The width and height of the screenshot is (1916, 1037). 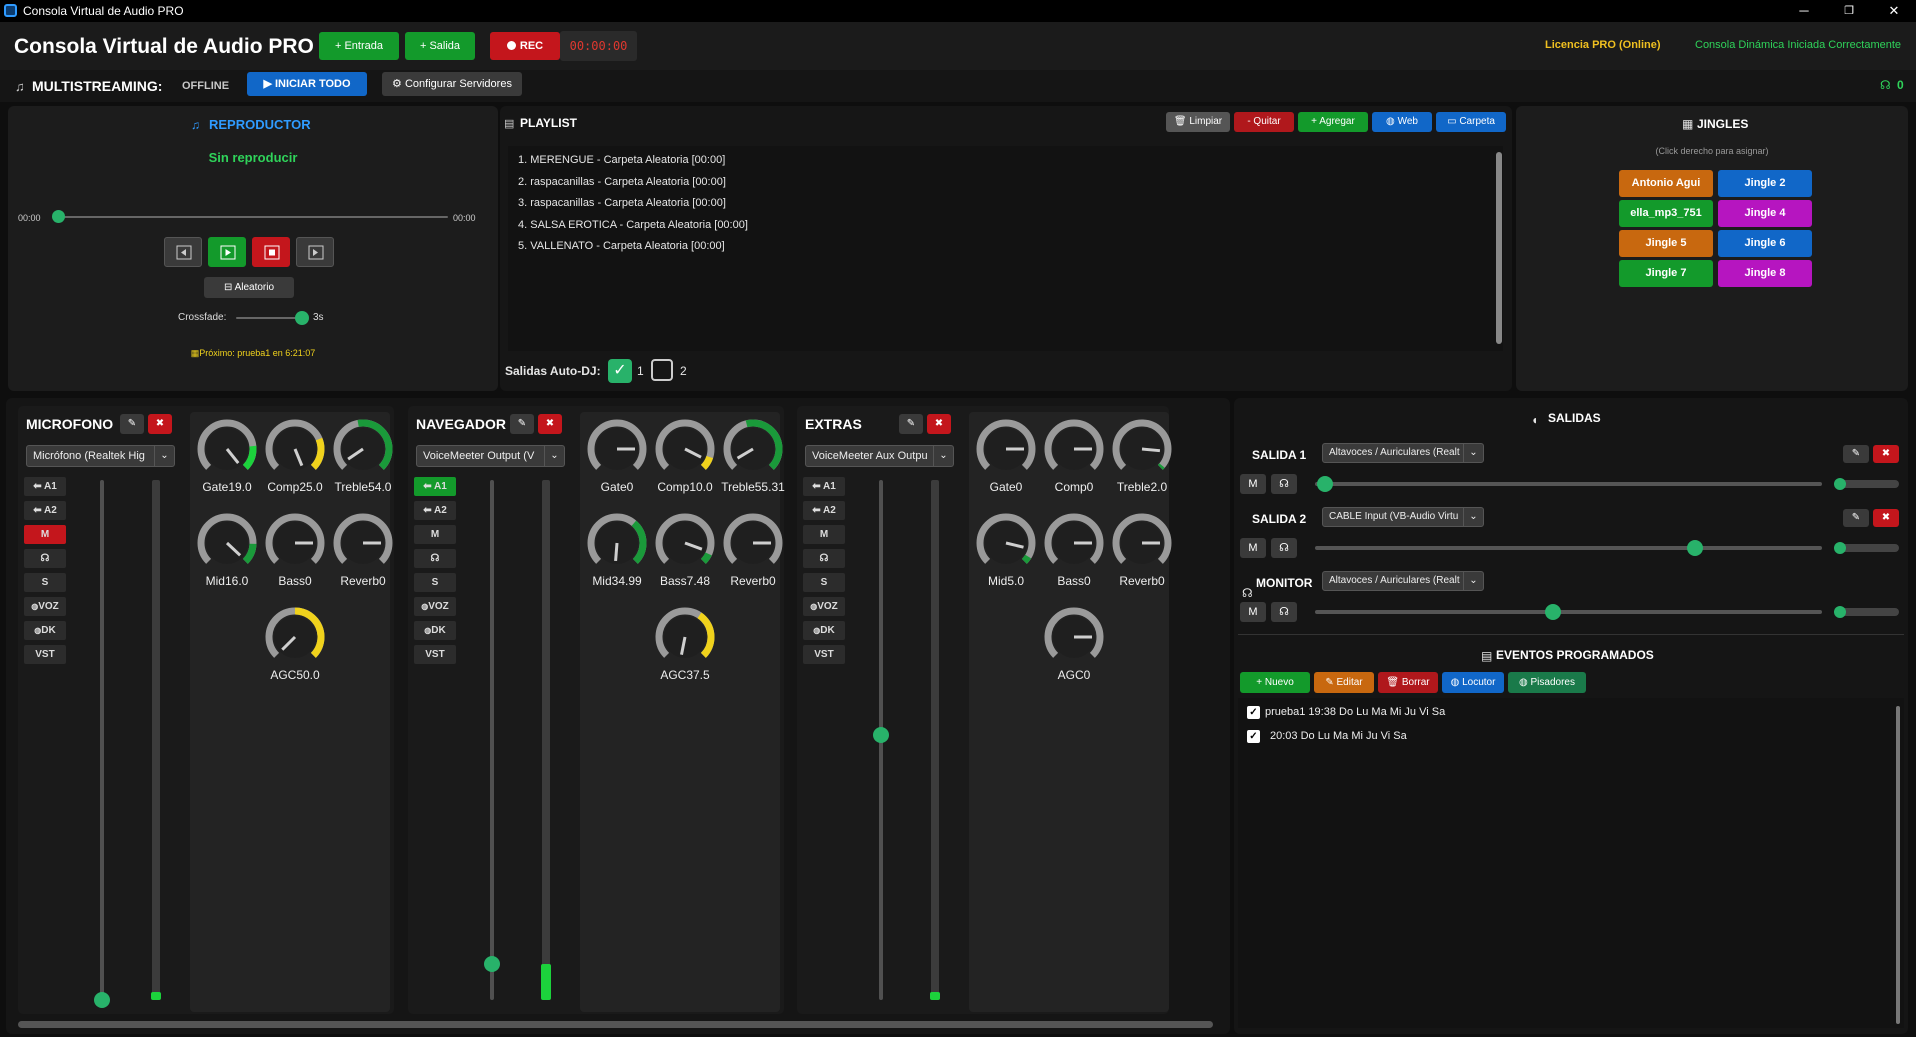 I want to click on event-item: 20:03 Do Lu Ma Mi Ju Vi Sa, so click(x=1338, y=736).